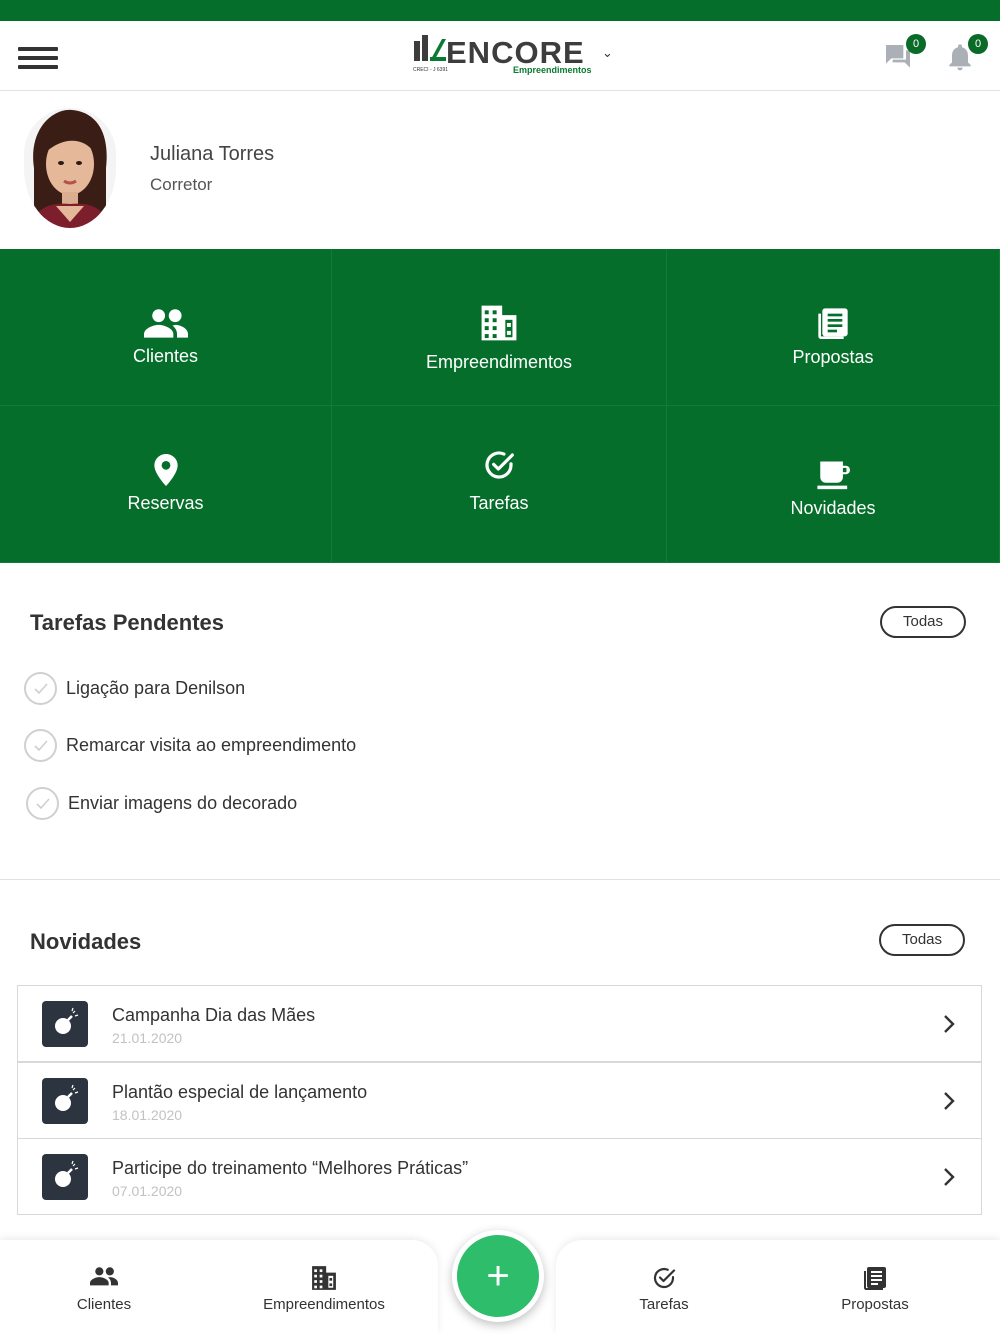 This screenshot has width=1000, height=1334. Describe the element at coordinates (219, 1287) in the screenshot. I see `bottom-nav-left: Clientes Empreendimentos` at that location.